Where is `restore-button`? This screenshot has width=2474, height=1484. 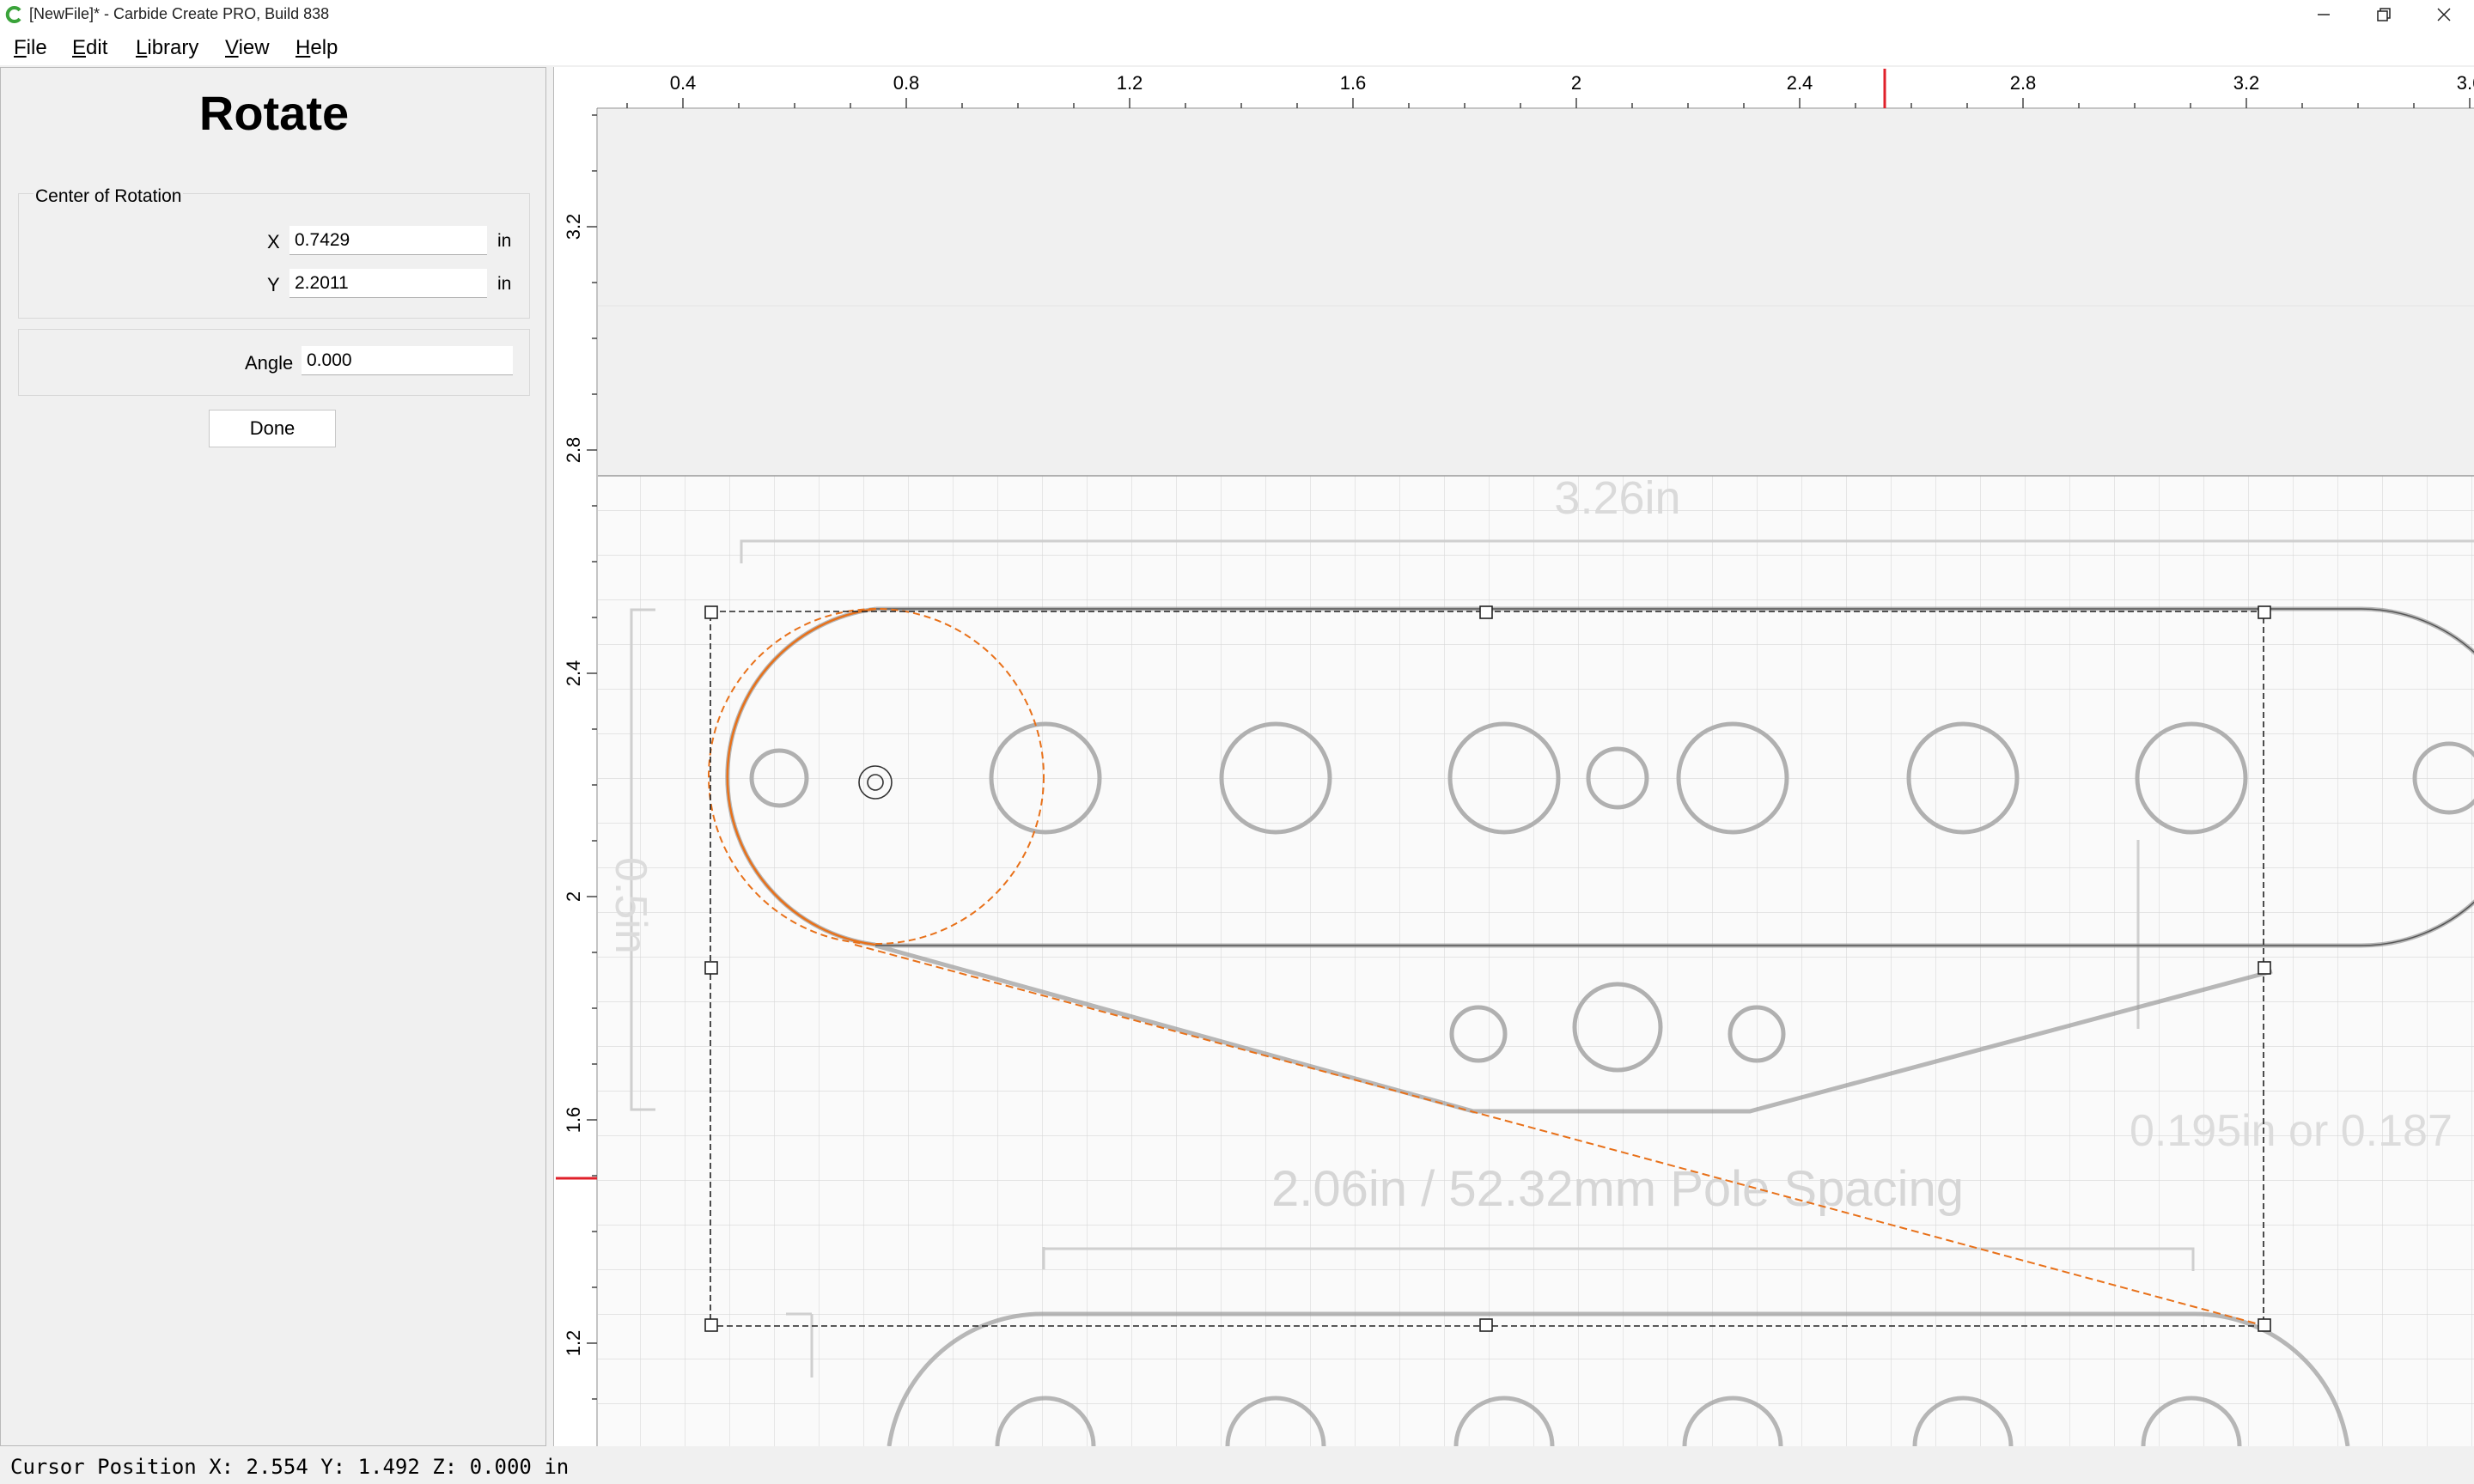
restore-button is located at coordinates (2384, 15).